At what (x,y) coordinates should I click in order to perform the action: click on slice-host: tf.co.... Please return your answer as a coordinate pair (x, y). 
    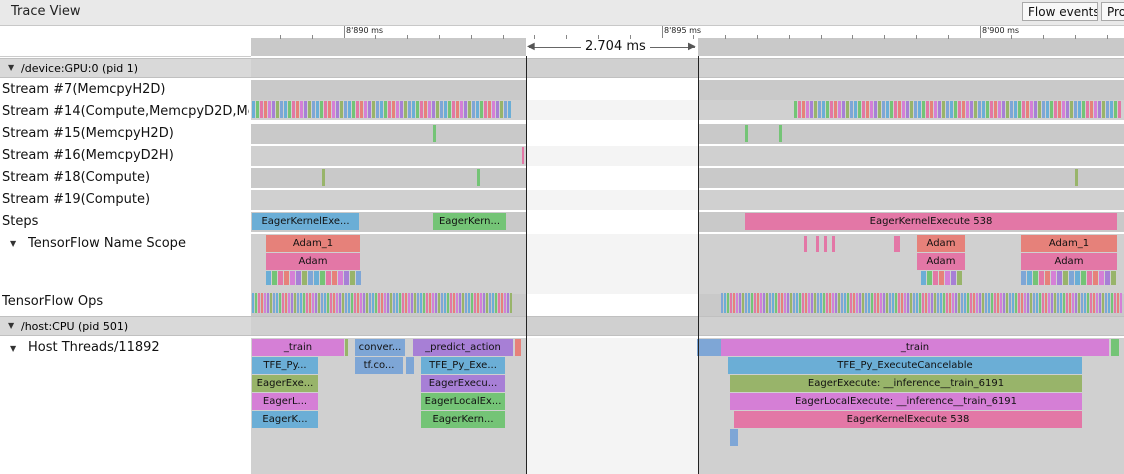
    Looking at the image, I should click on (379, 365).